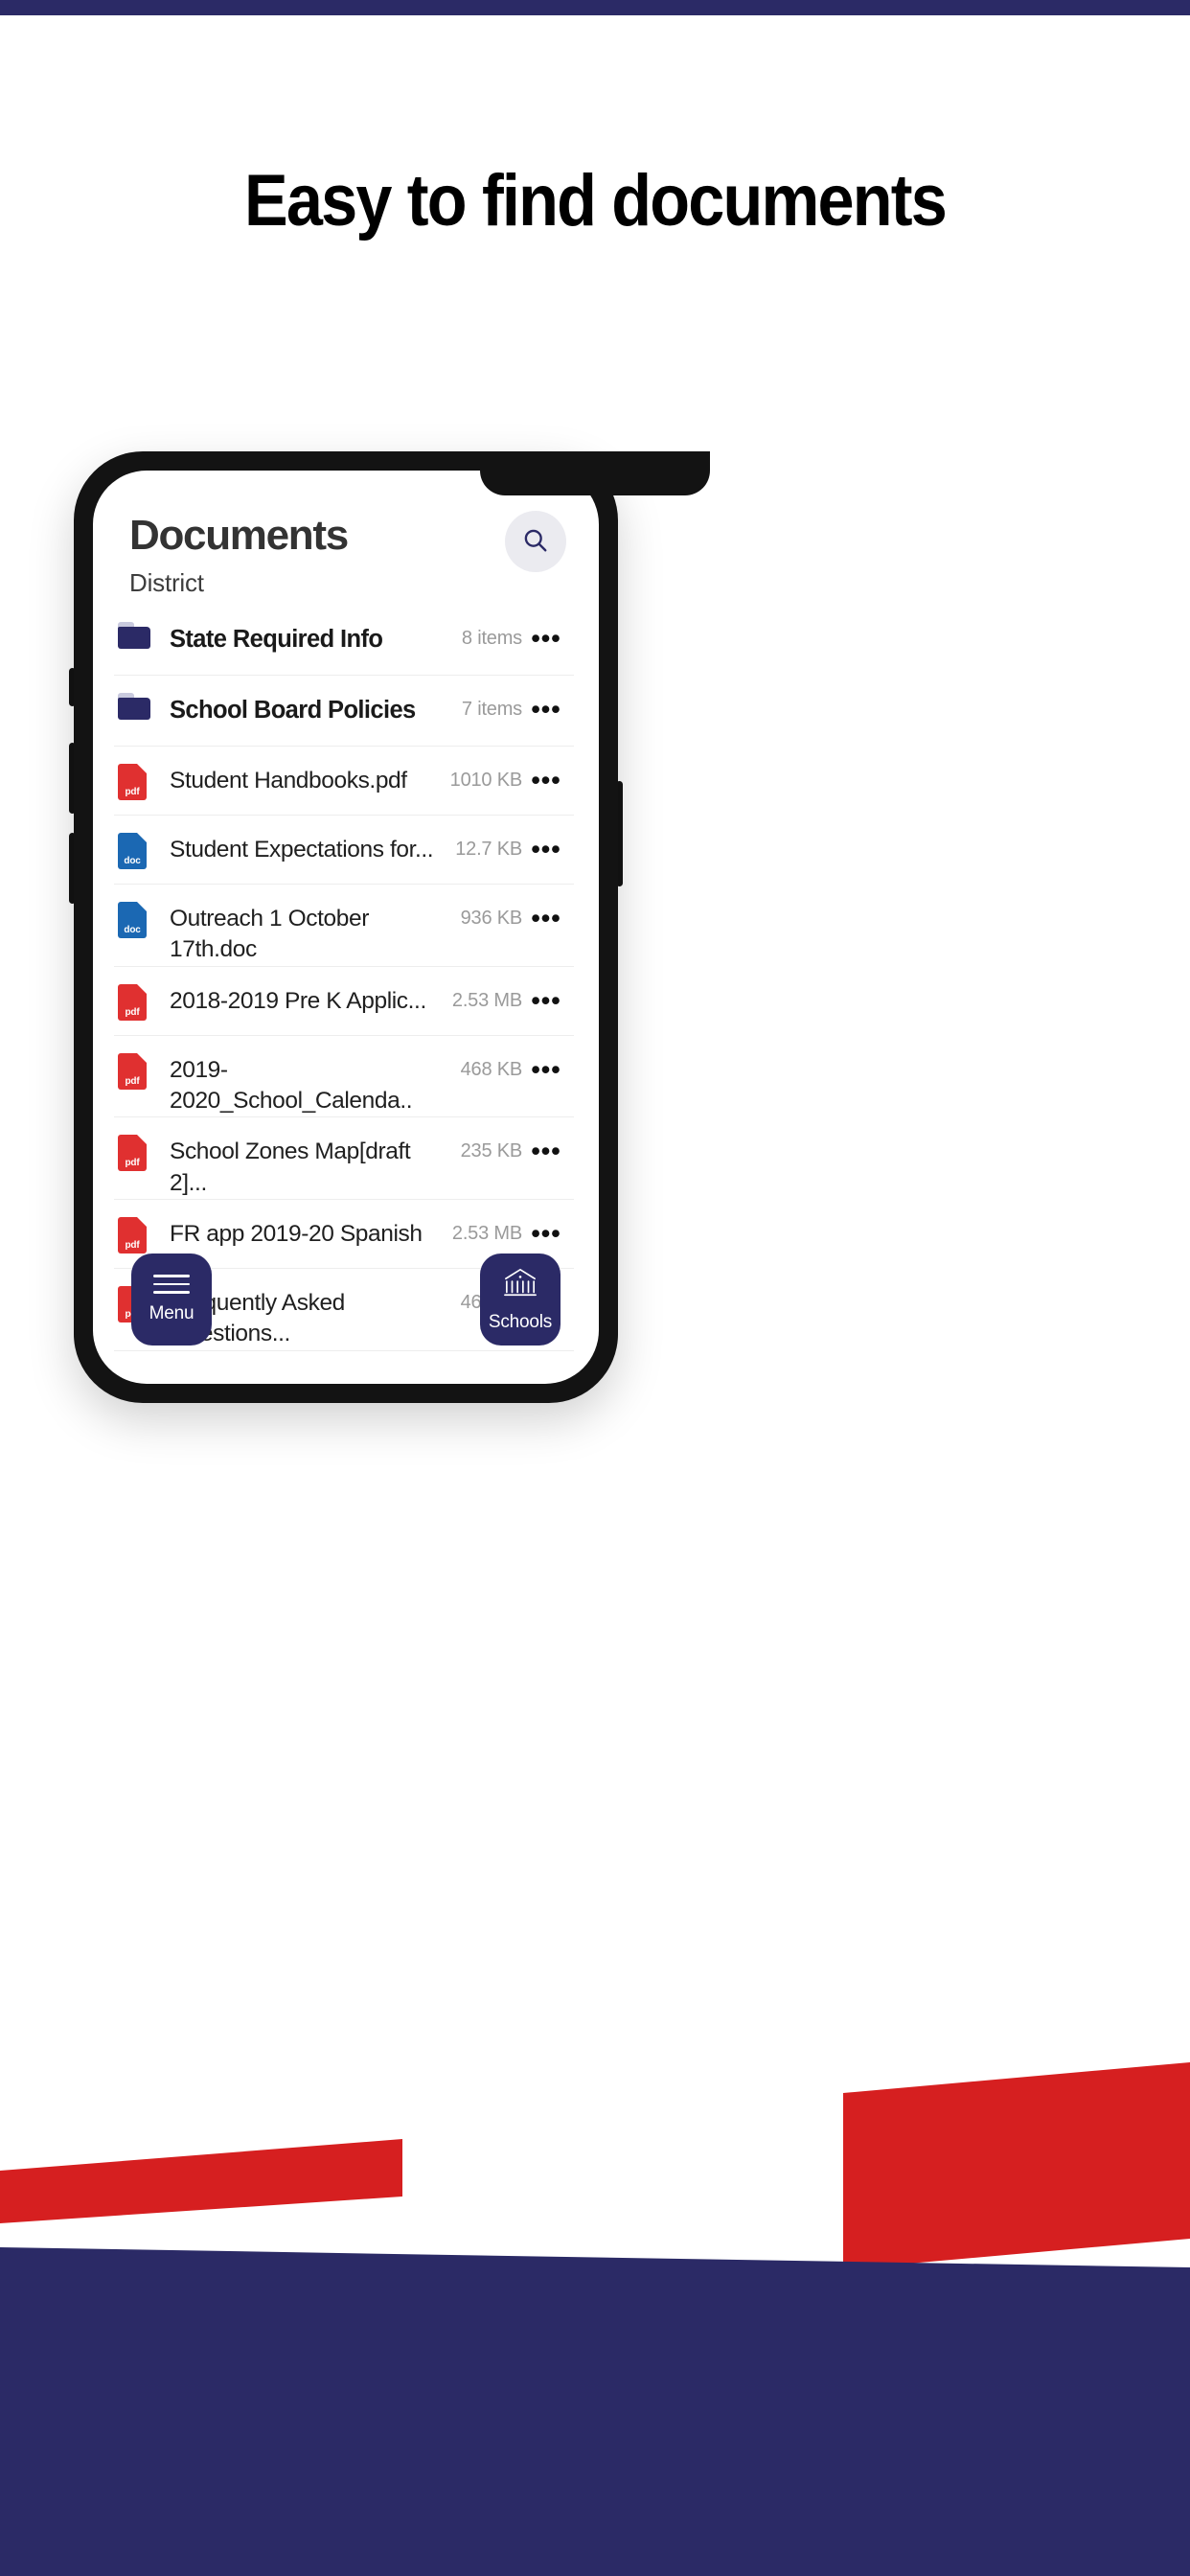  Describe the element at coordinates (171, 1284) in the screenshot. I see `hamburger-menu-icon` at that location.